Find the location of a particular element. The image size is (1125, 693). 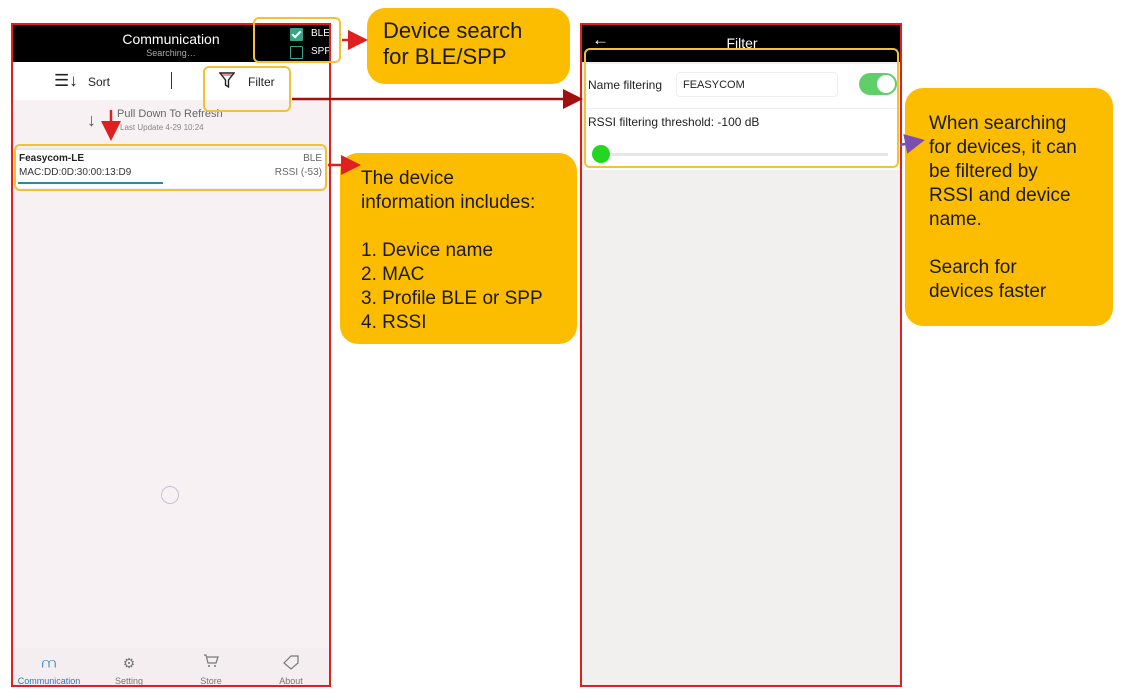

arrow-to-filter-info is located at coordinates (912, 144).